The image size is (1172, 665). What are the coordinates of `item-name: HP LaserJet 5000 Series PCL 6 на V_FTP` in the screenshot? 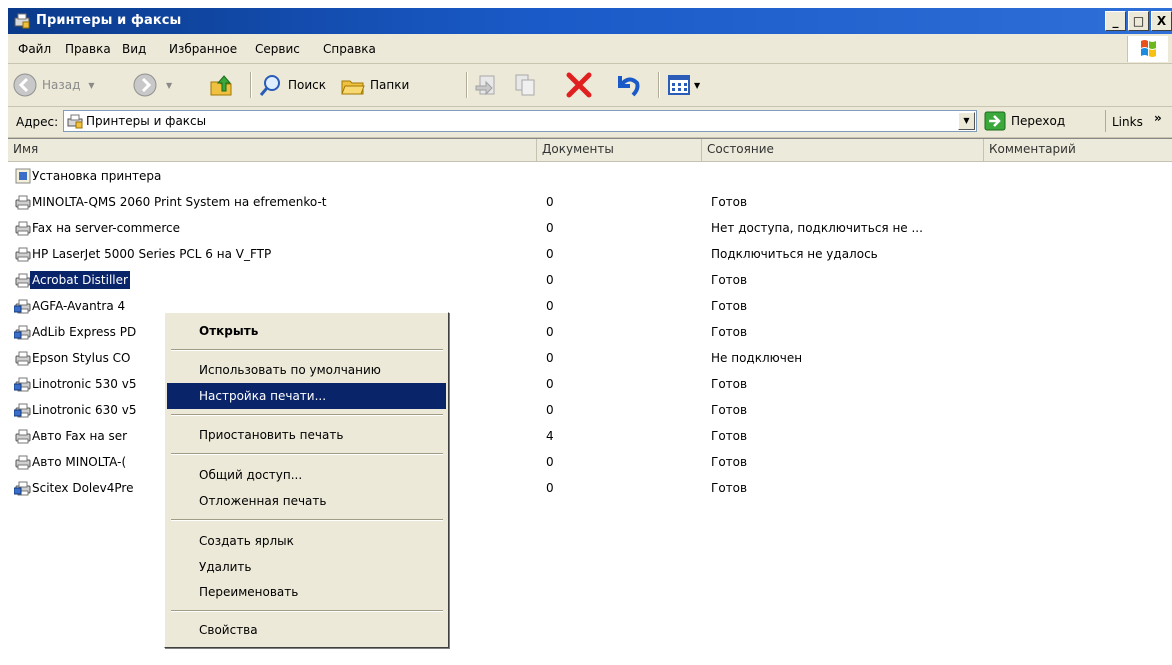 It's located at (152, 254).